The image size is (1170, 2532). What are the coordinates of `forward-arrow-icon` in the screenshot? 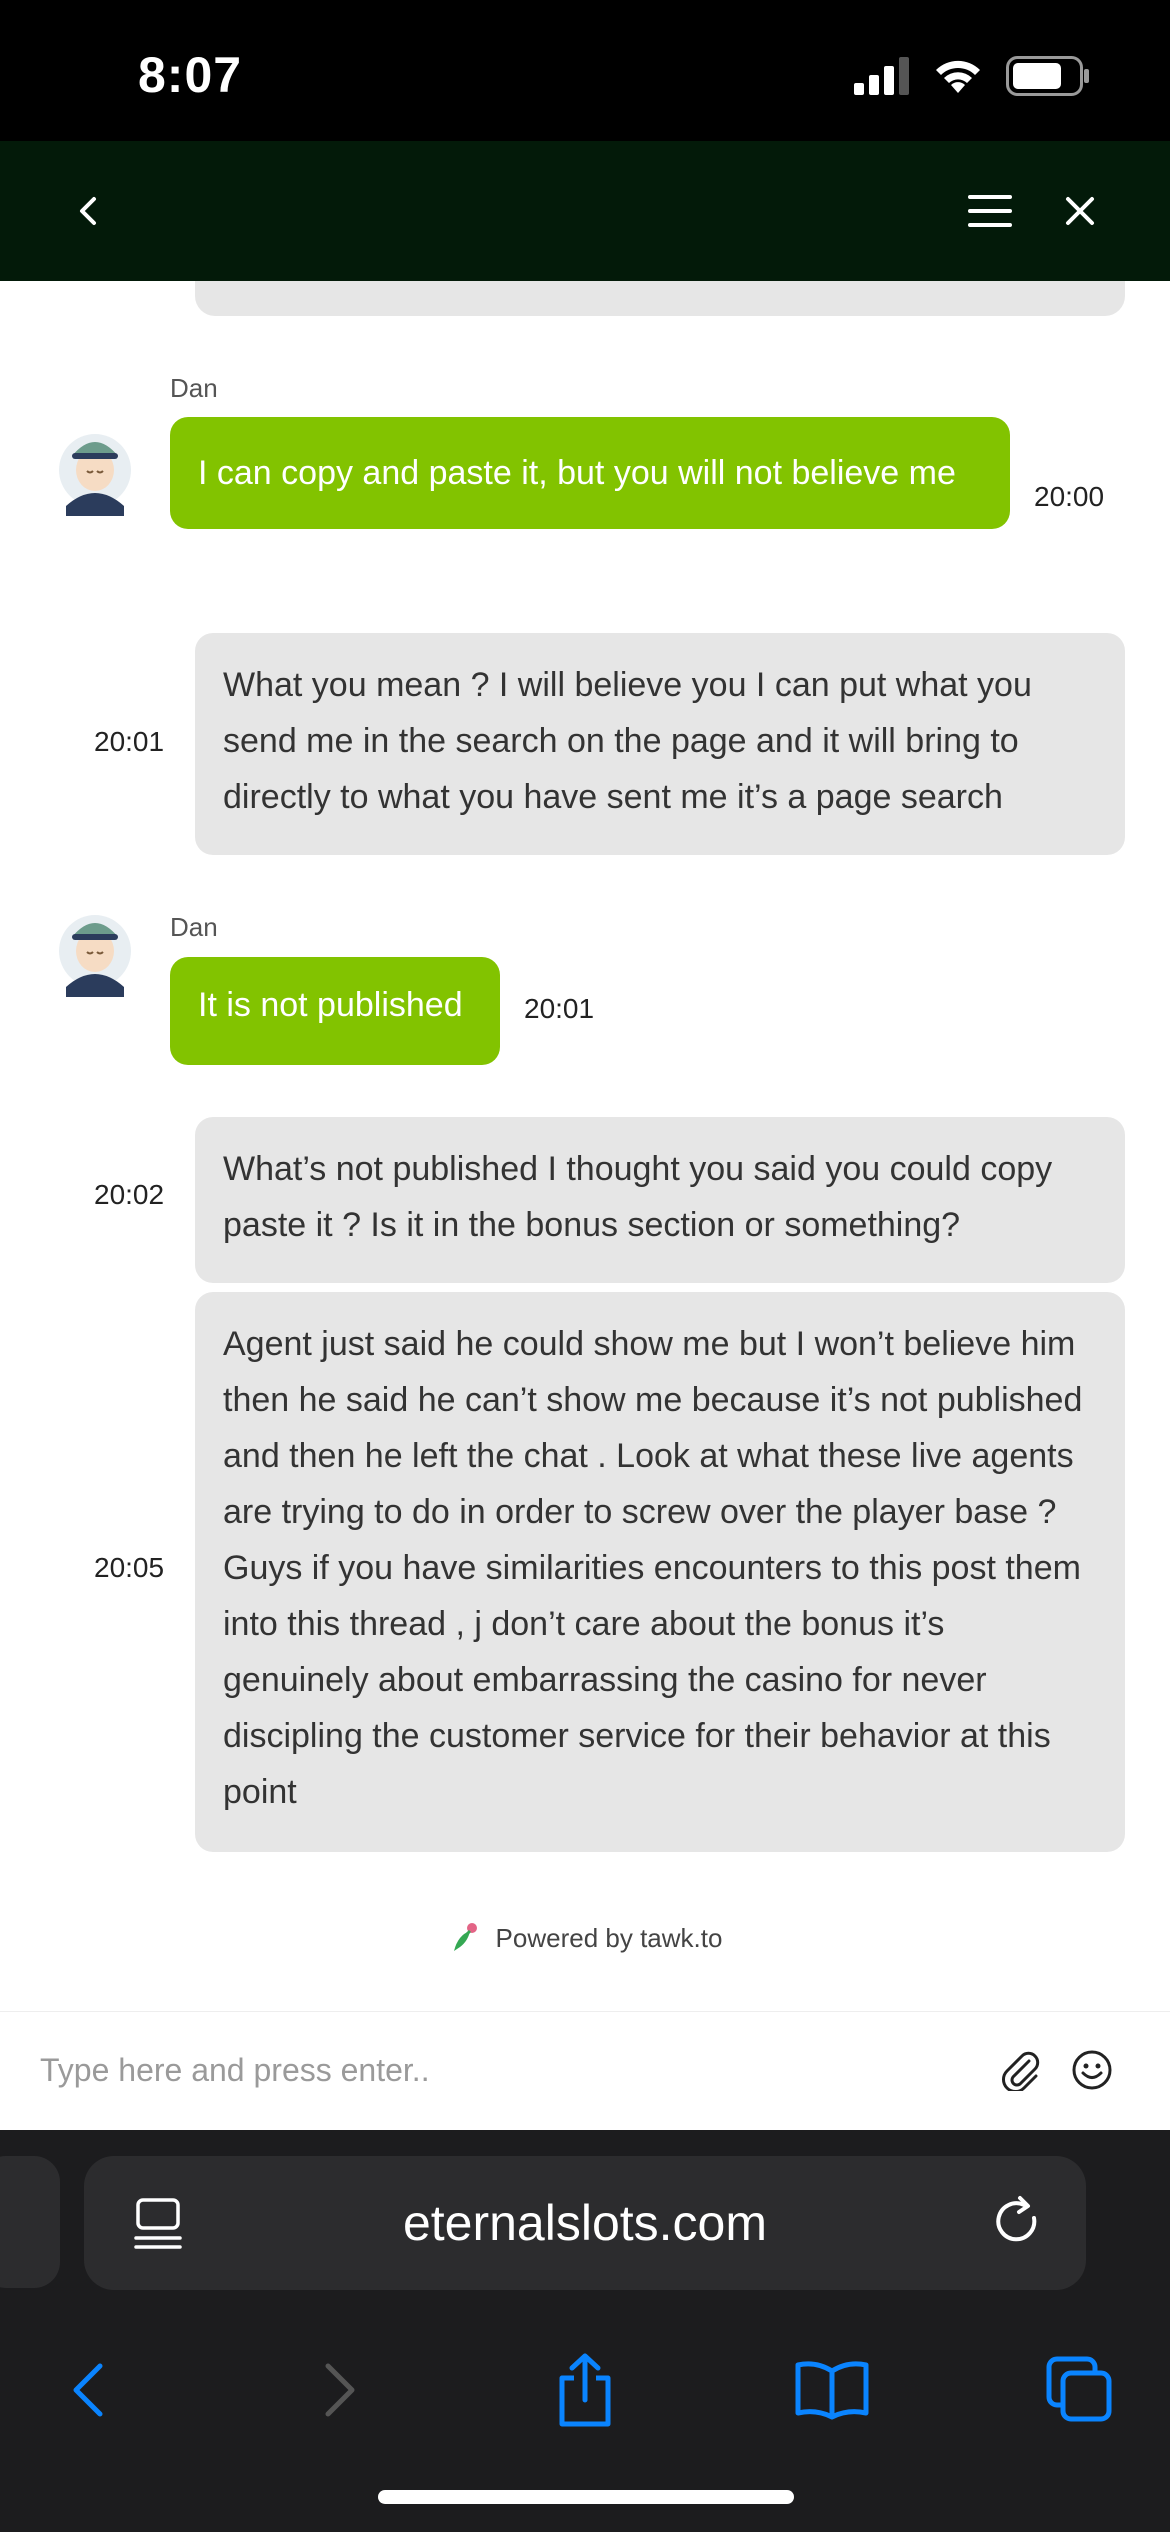 It's located at (340, 2390).